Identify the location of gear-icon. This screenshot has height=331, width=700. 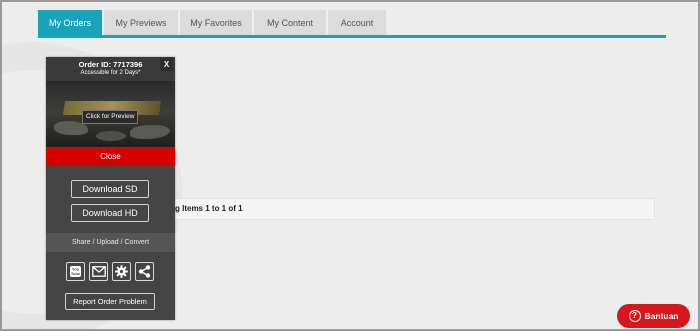
(121, 271).